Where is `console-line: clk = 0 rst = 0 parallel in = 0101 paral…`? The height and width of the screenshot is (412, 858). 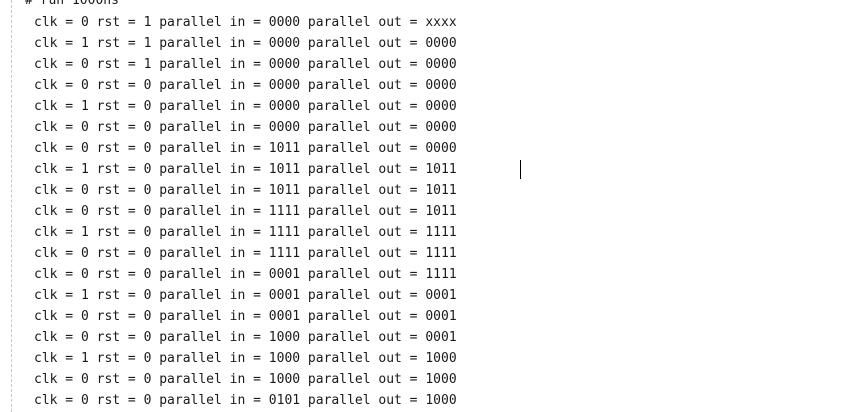 console-line: clk = 0 rst = 0 parallel in = 0101 paral… is located at coordinates (245, 400).